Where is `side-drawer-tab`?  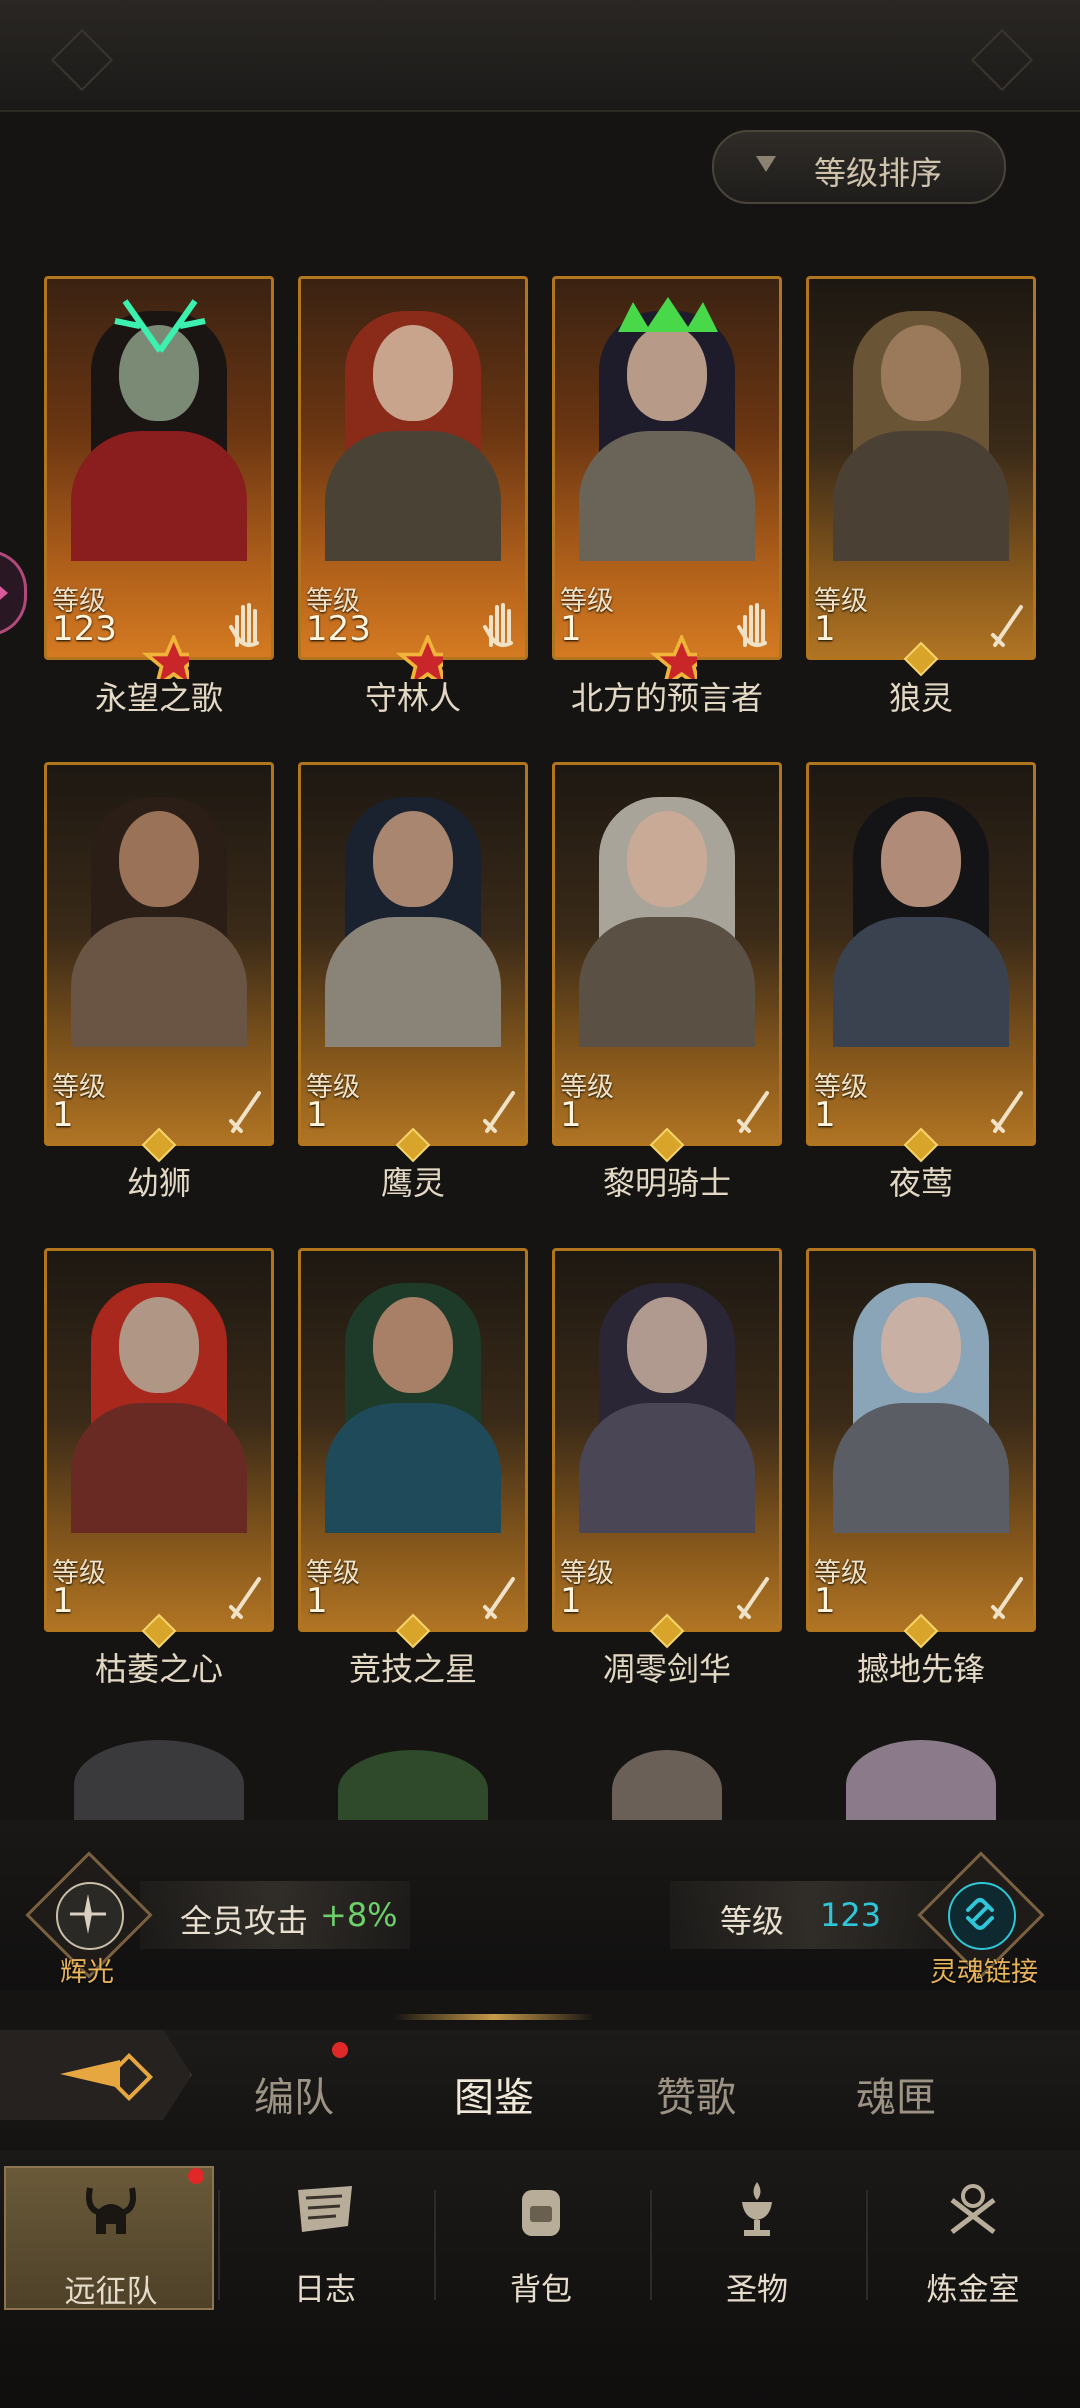
side-drawer-tab is located at coordinates (13, 593).